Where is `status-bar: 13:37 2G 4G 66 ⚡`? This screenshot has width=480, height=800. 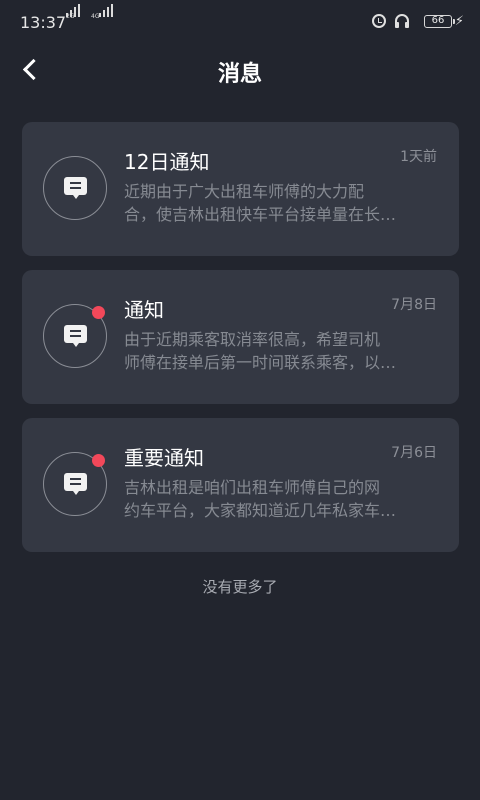
status-bar: 13:37 2G 4G 66 ⚡ is located at coordinates (240, 24).